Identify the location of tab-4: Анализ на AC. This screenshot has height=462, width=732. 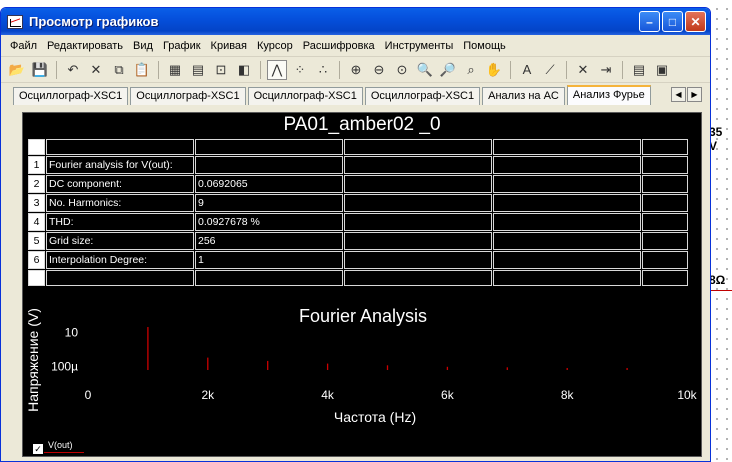
(523, 96).